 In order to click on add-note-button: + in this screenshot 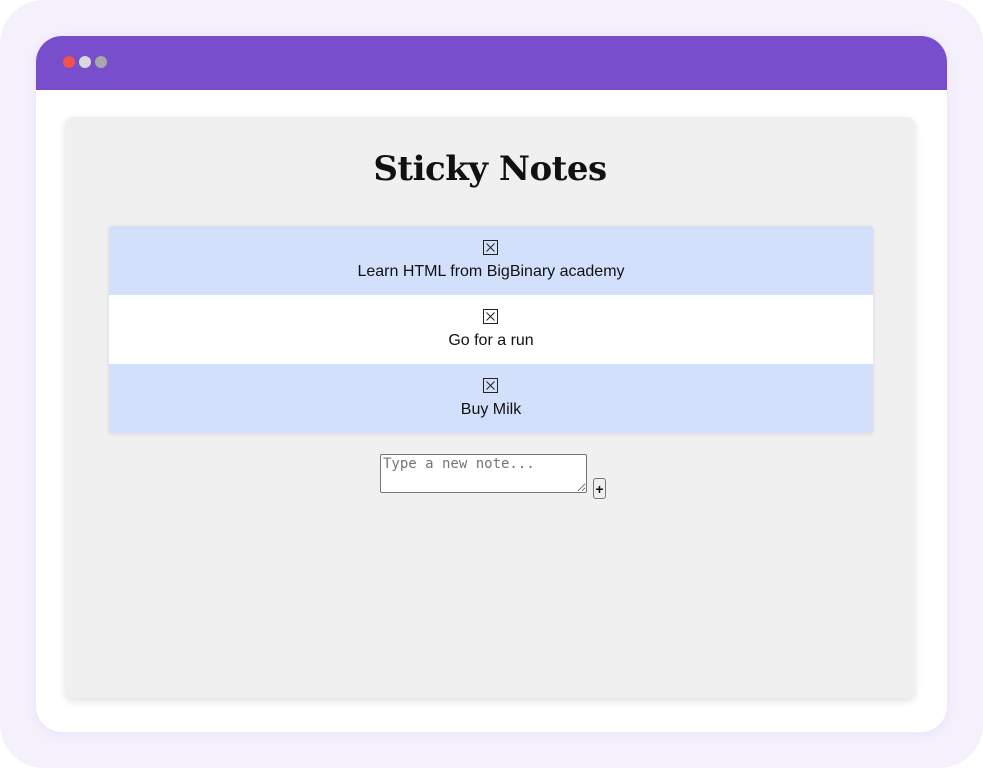, I will do `click(599, 488)`.